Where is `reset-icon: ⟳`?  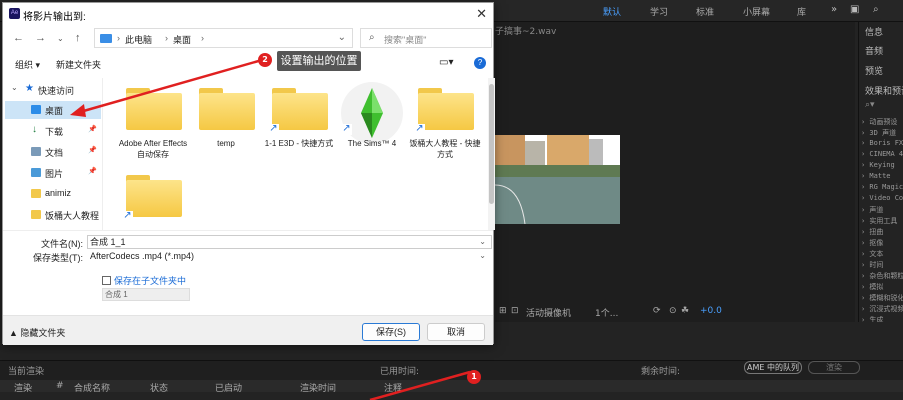 reset-icon: ⟳ is located at coordinates (657, 311).